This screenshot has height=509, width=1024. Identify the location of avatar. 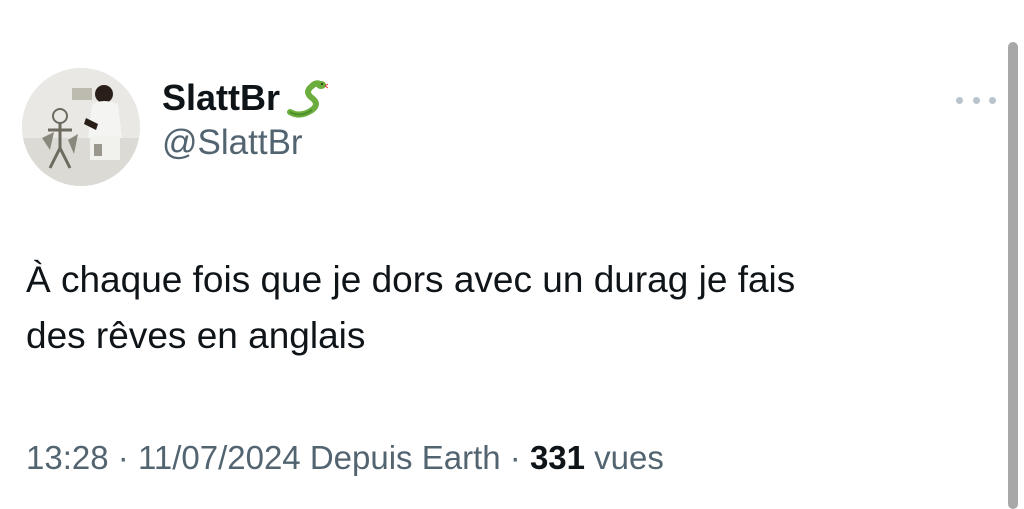
(81, 127).